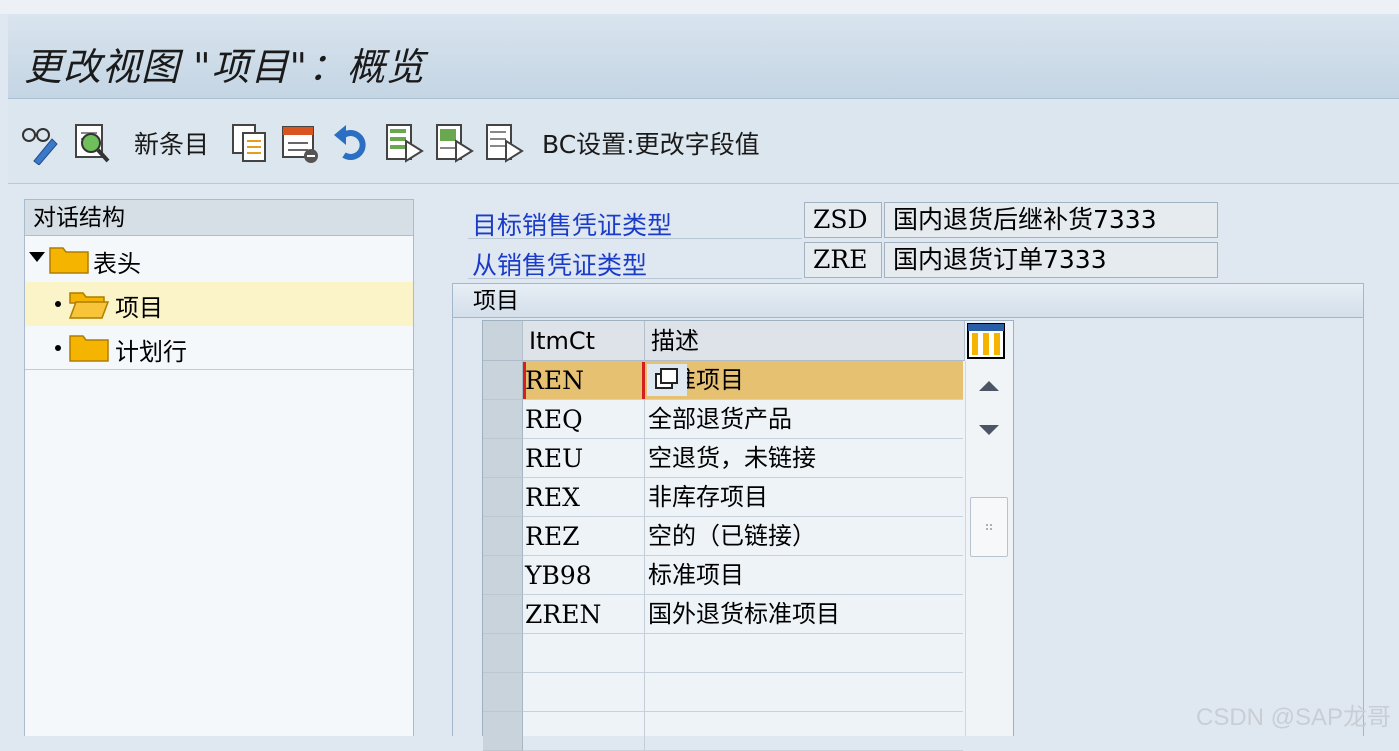 The height and width of the screenshot is (751, 1399). What do you see at coordinates (504, 143) in the screenshot?
I see `deselect-all-icon` at bounding box center [504, 143].